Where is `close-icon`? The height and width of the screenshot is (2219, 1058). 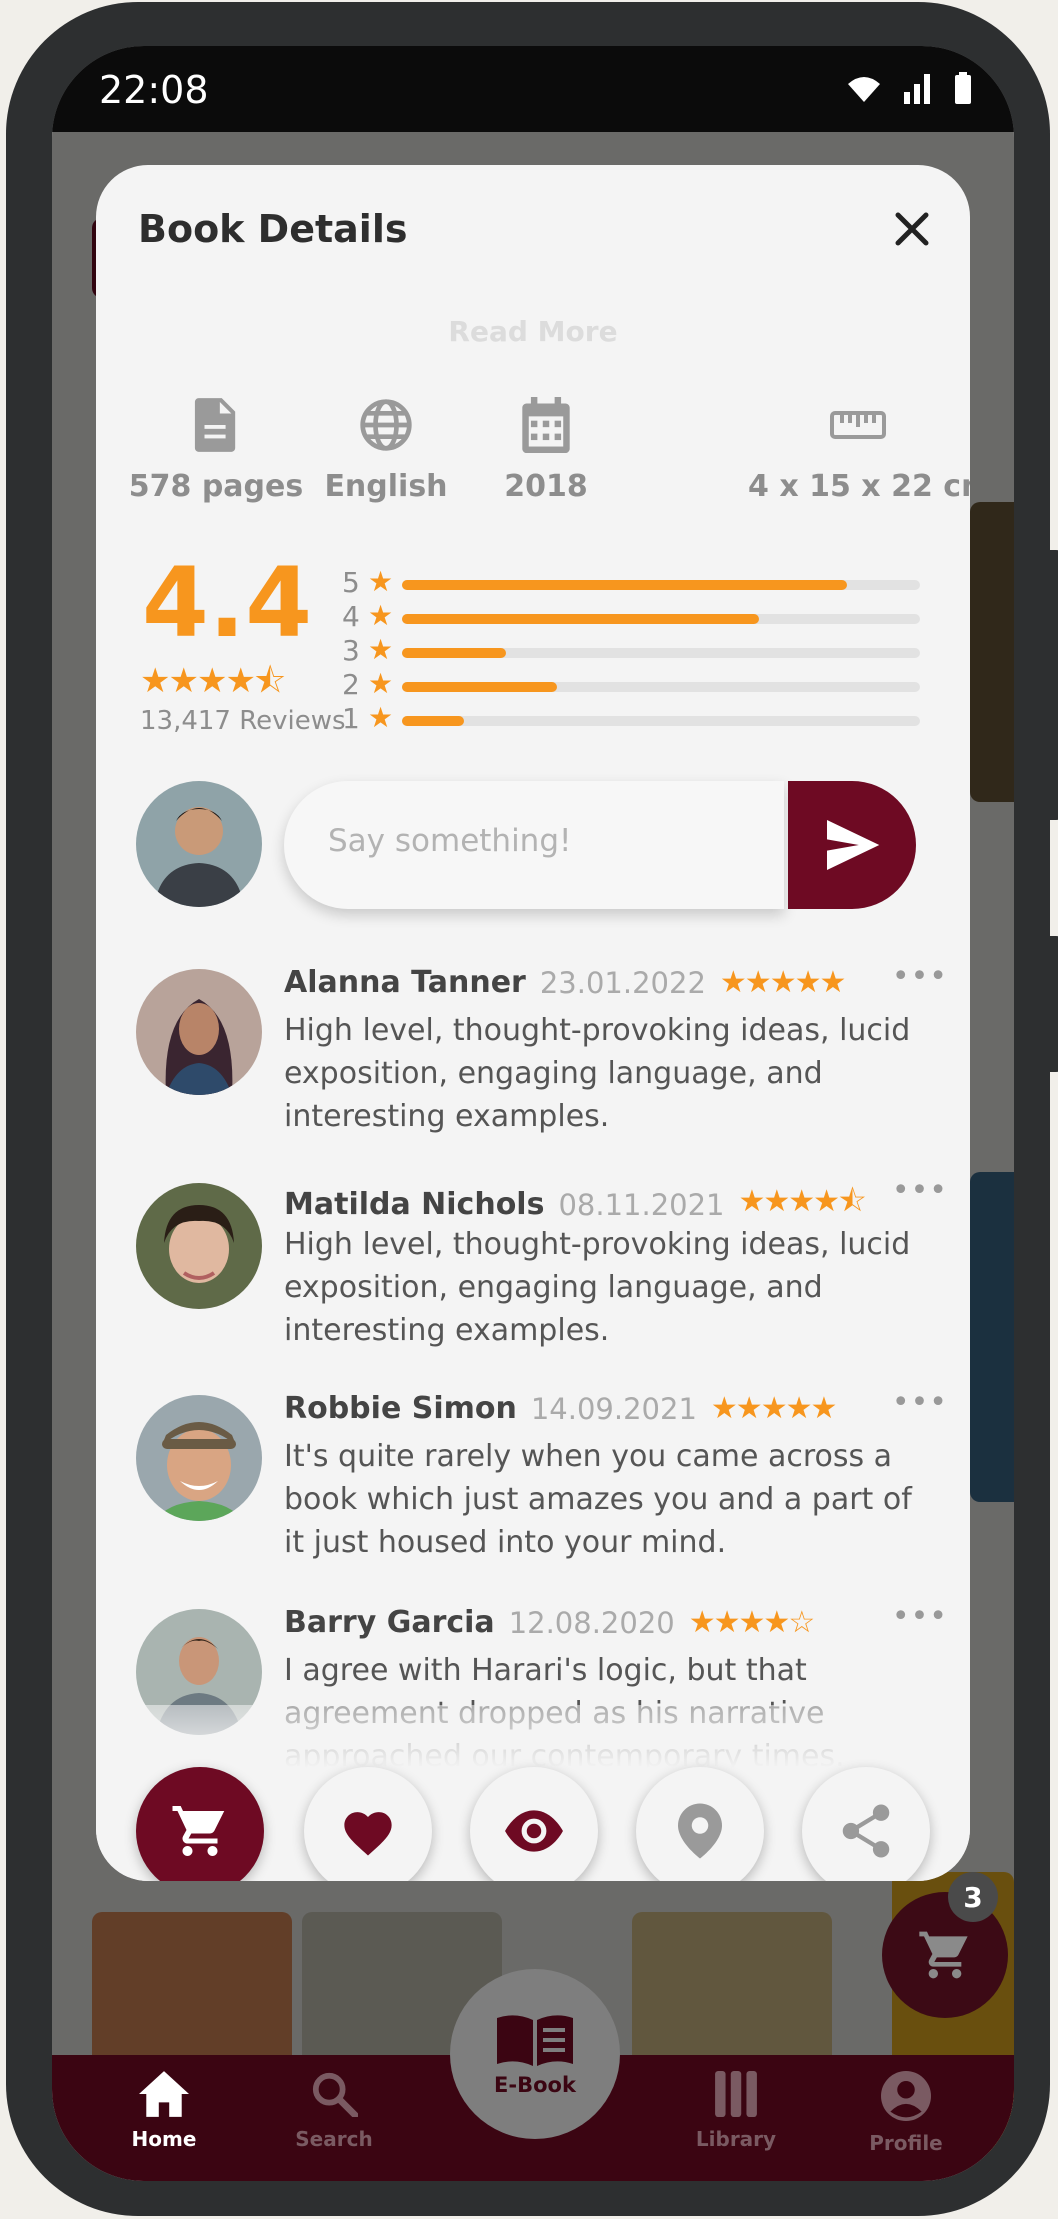 close-icon is located at coordinates (912, 229).